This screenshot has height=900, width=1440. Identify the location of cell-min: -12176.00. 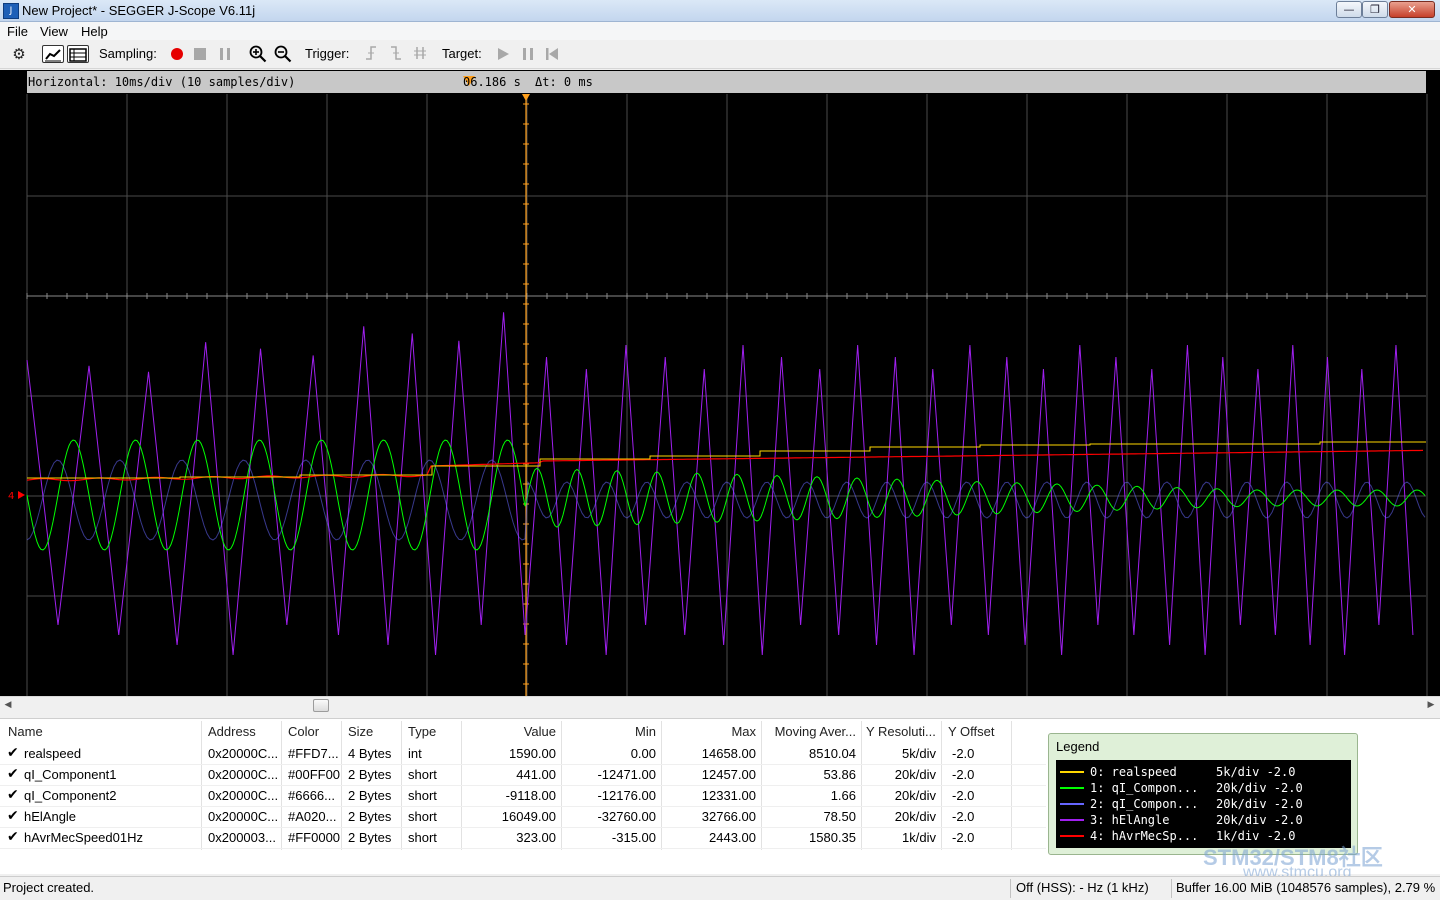
(626, 795).